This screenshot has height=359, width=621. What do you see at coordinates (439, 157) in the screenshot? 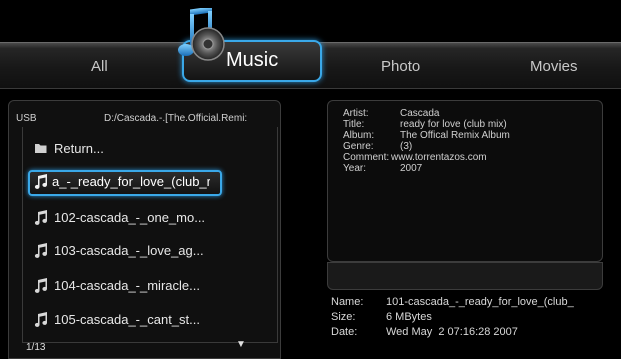
I see `comment-value: www.torrentazos.com` at bounding box center [439, 157].